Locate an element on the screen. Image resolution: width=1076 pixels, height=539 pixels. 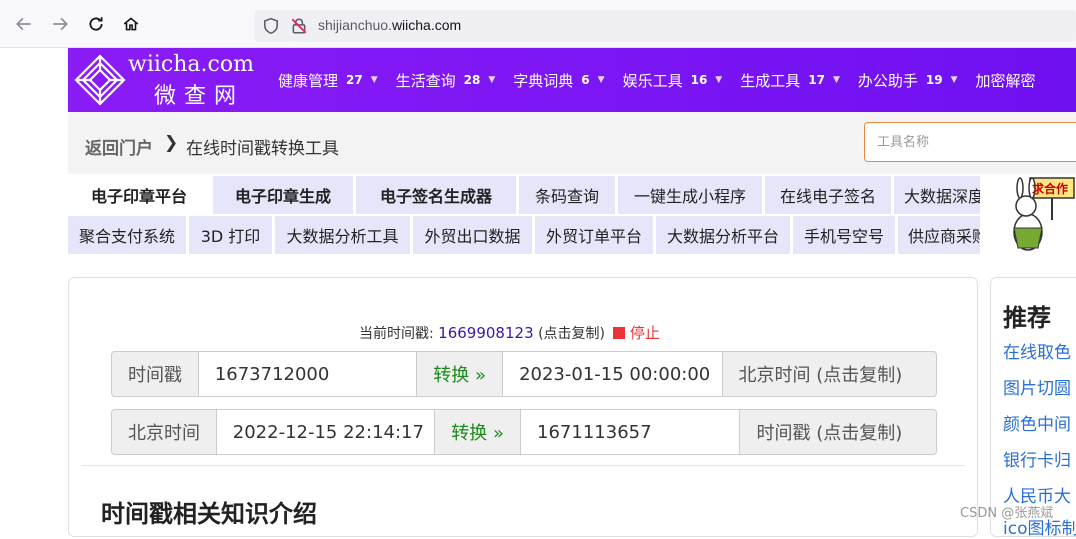
chevron-right-icon: ❯ is located at coordinates (171, 143).